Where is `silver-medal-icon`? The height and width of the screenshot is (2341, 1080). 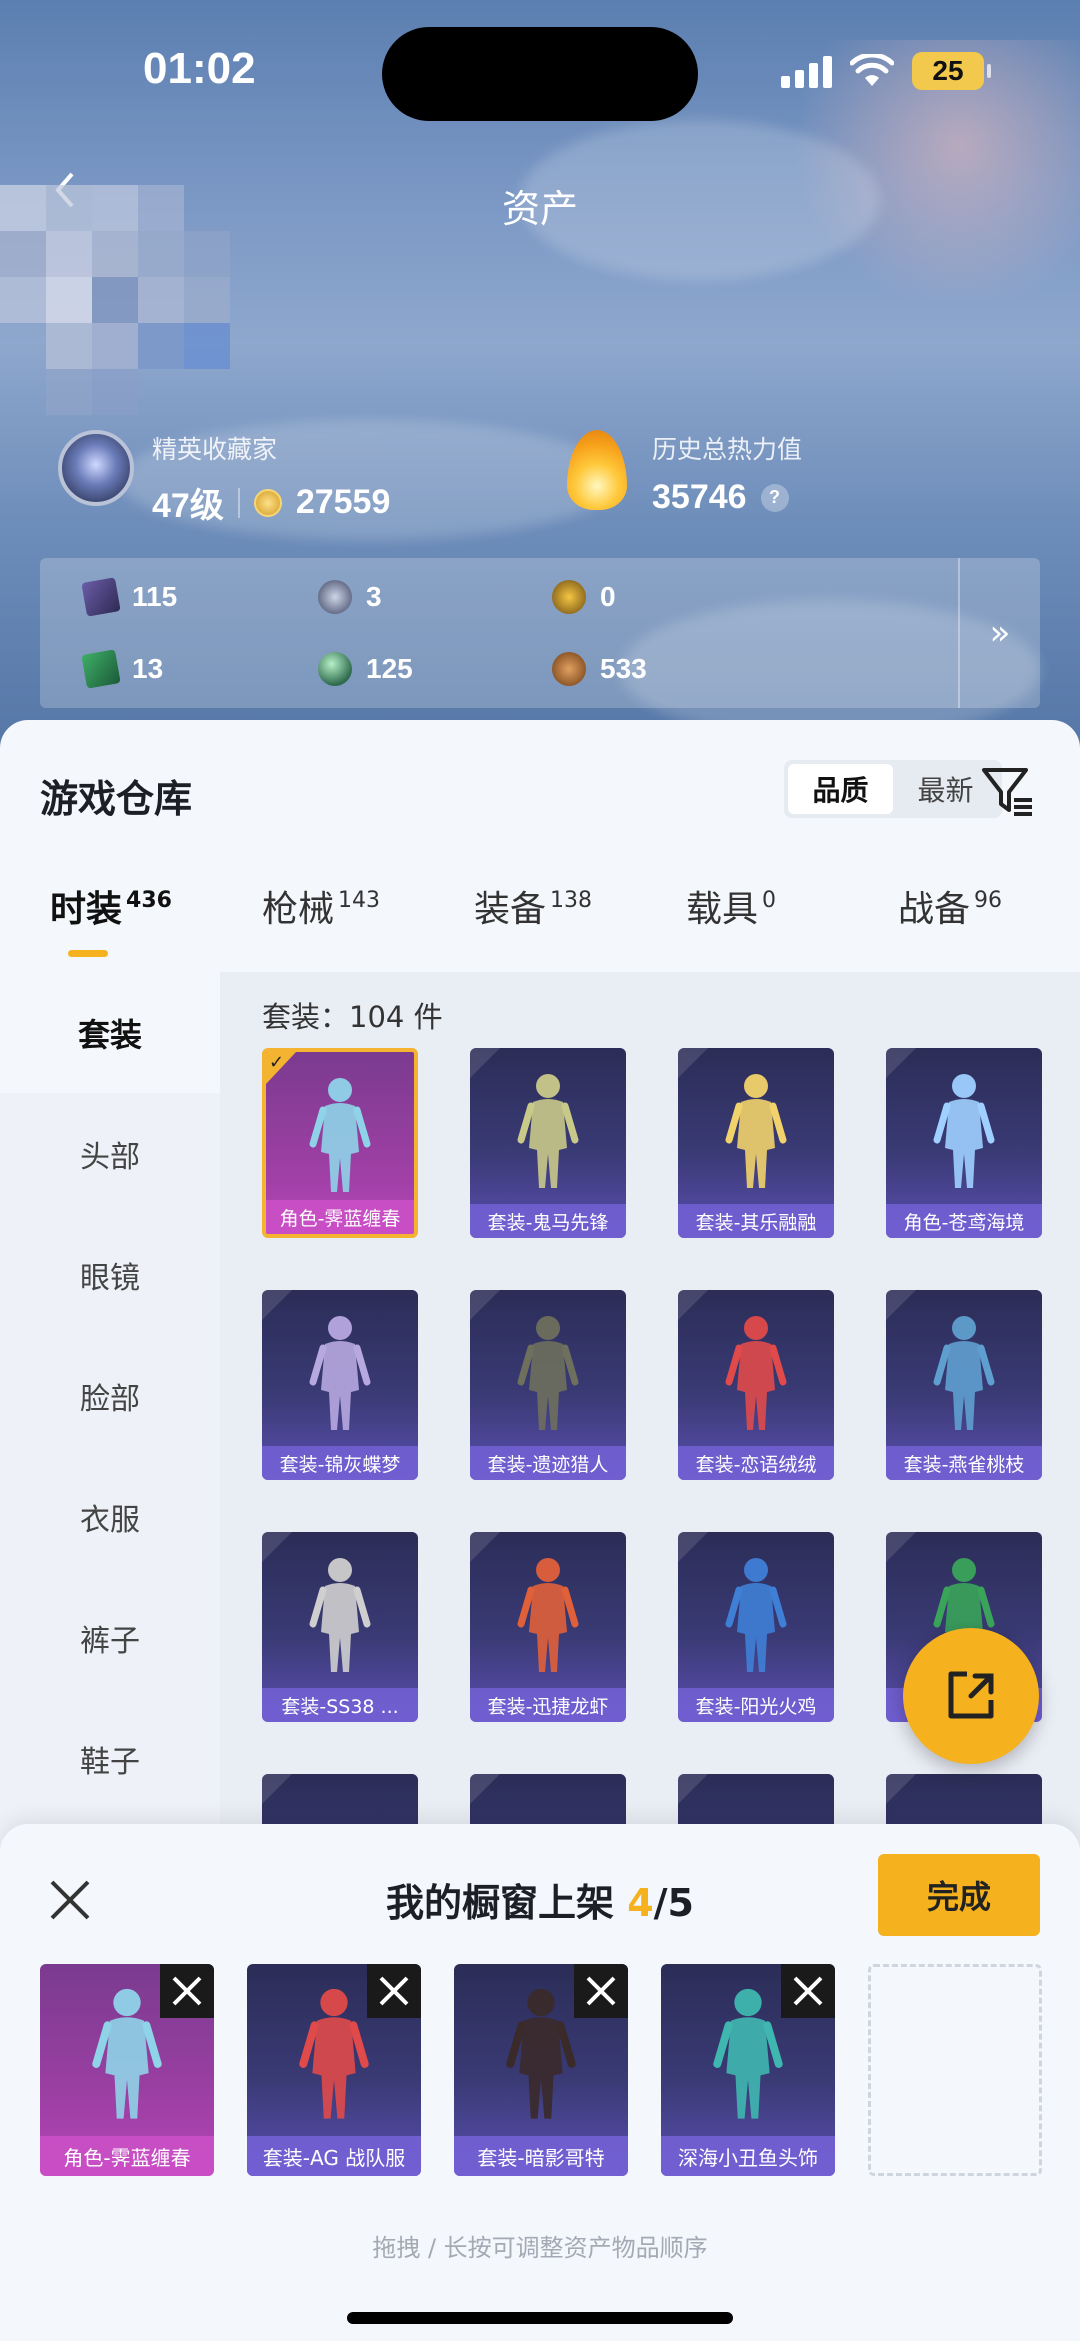 silver-medal-icon is located at coordinates (335, 597).